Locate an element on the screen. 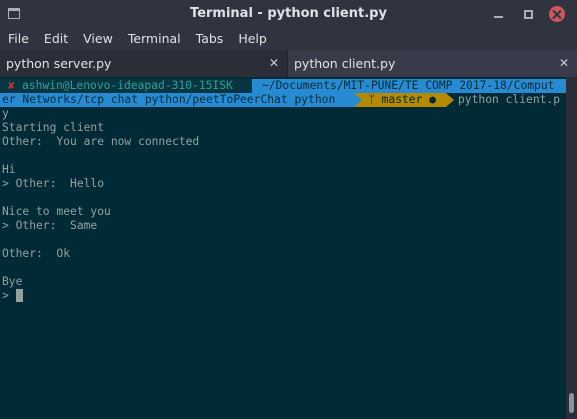 The image size is (577, 419). text-cursor is located at coordinates (19, 295).